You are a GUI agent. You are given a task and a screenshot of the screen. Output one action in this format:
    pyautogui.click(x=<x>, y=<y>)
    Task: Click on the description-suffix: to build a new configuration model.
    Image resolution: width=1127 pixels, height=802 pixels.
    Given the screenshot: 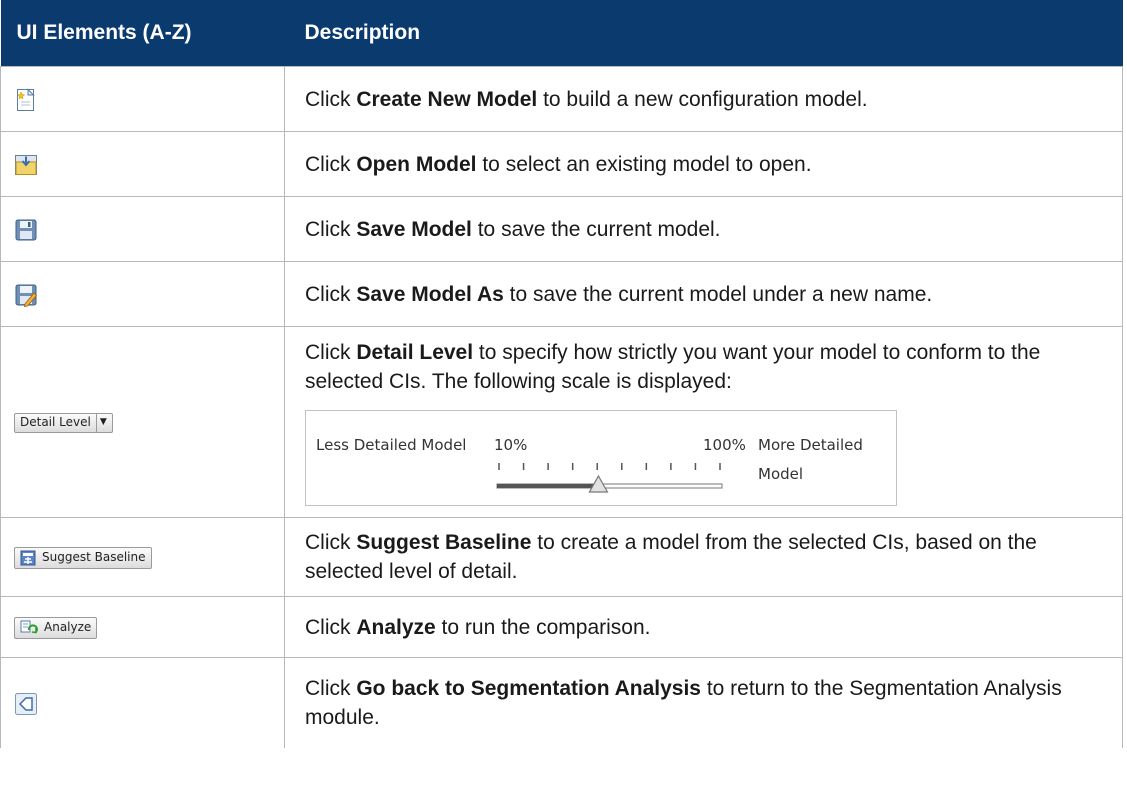 What is the action you would take?
    pyautogui.click(x=702, y=99)
    